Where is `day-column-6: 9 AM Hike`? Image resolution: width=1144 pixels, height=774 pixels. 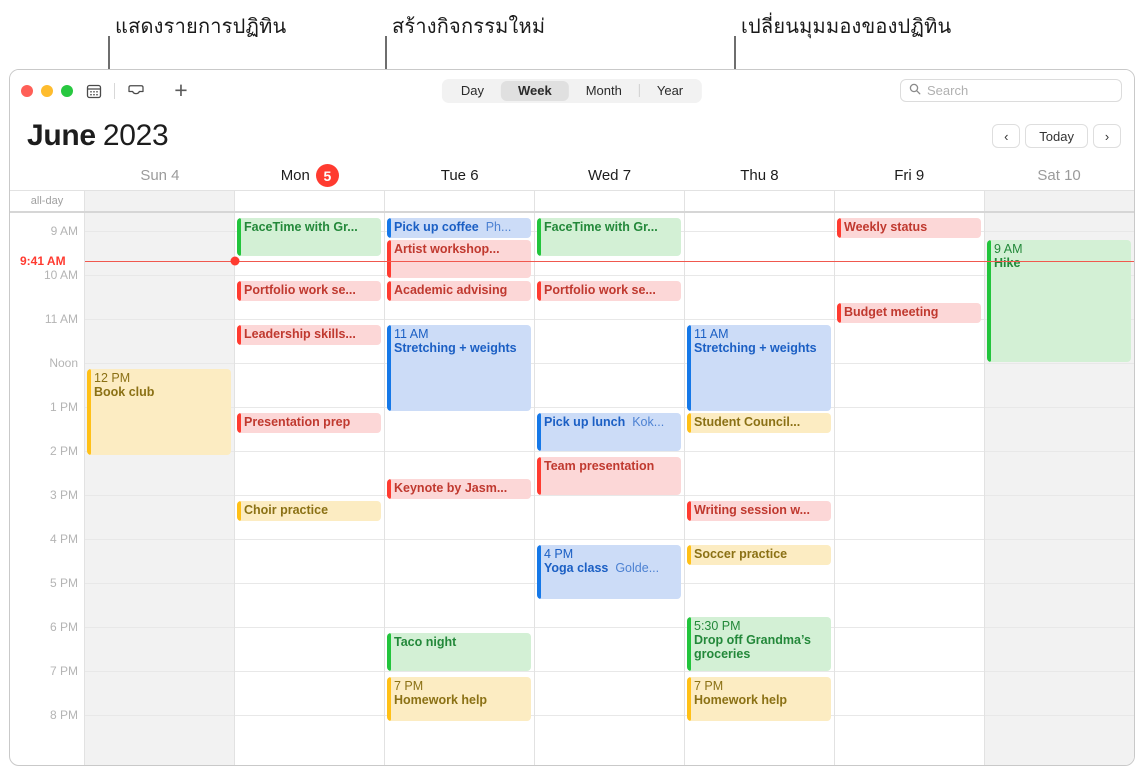 day-column-6: 9 AM Hike is located at coordinates (1059, 489).